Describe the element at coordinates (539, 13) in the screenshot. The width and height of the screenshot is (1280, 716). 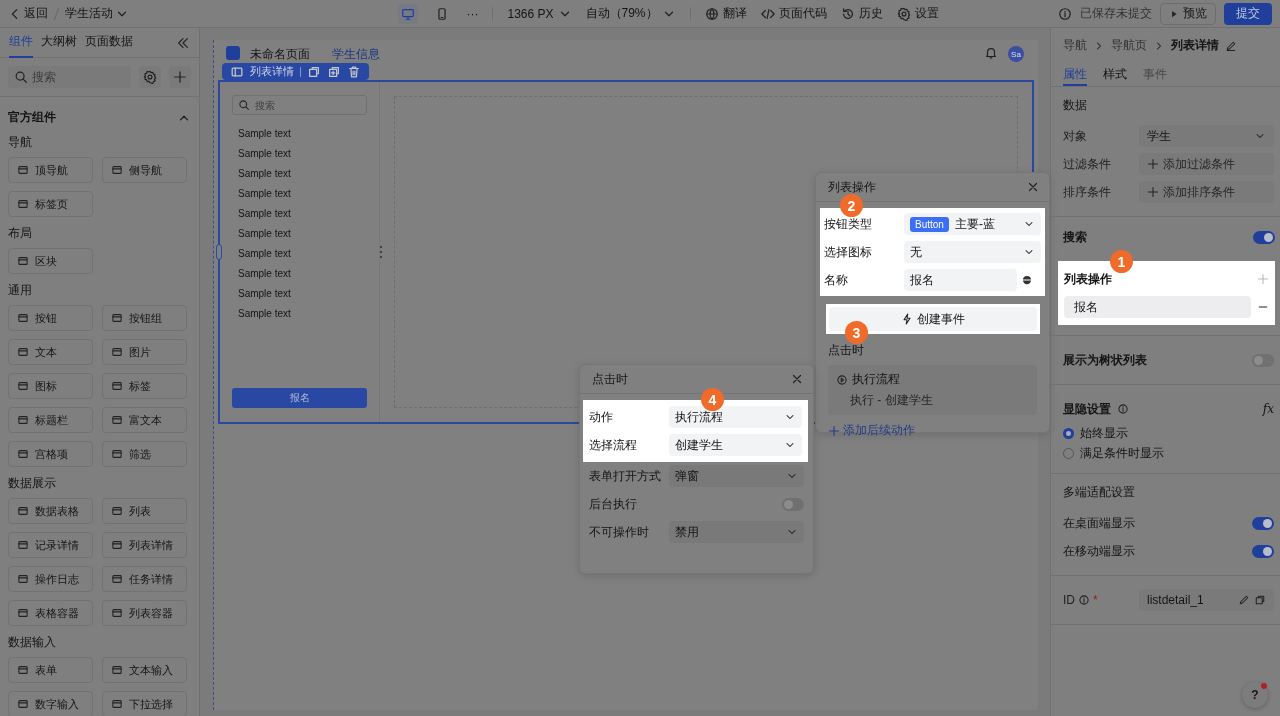
I see `width-select: 1366 PX` at that location.